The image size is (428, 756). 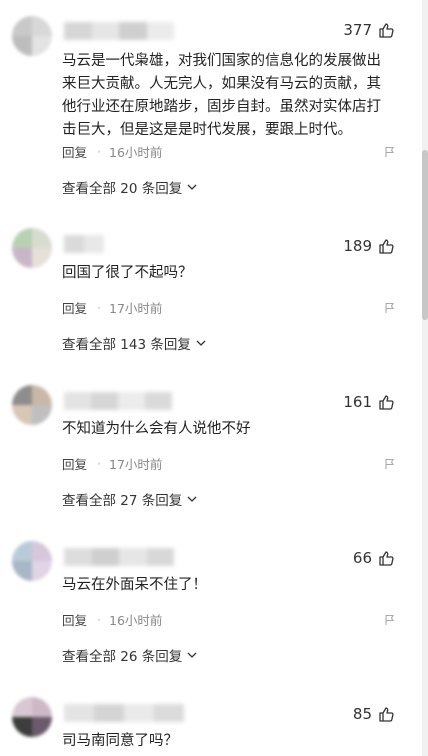 I want to click on scrollbar, so click(x=425, y=378).